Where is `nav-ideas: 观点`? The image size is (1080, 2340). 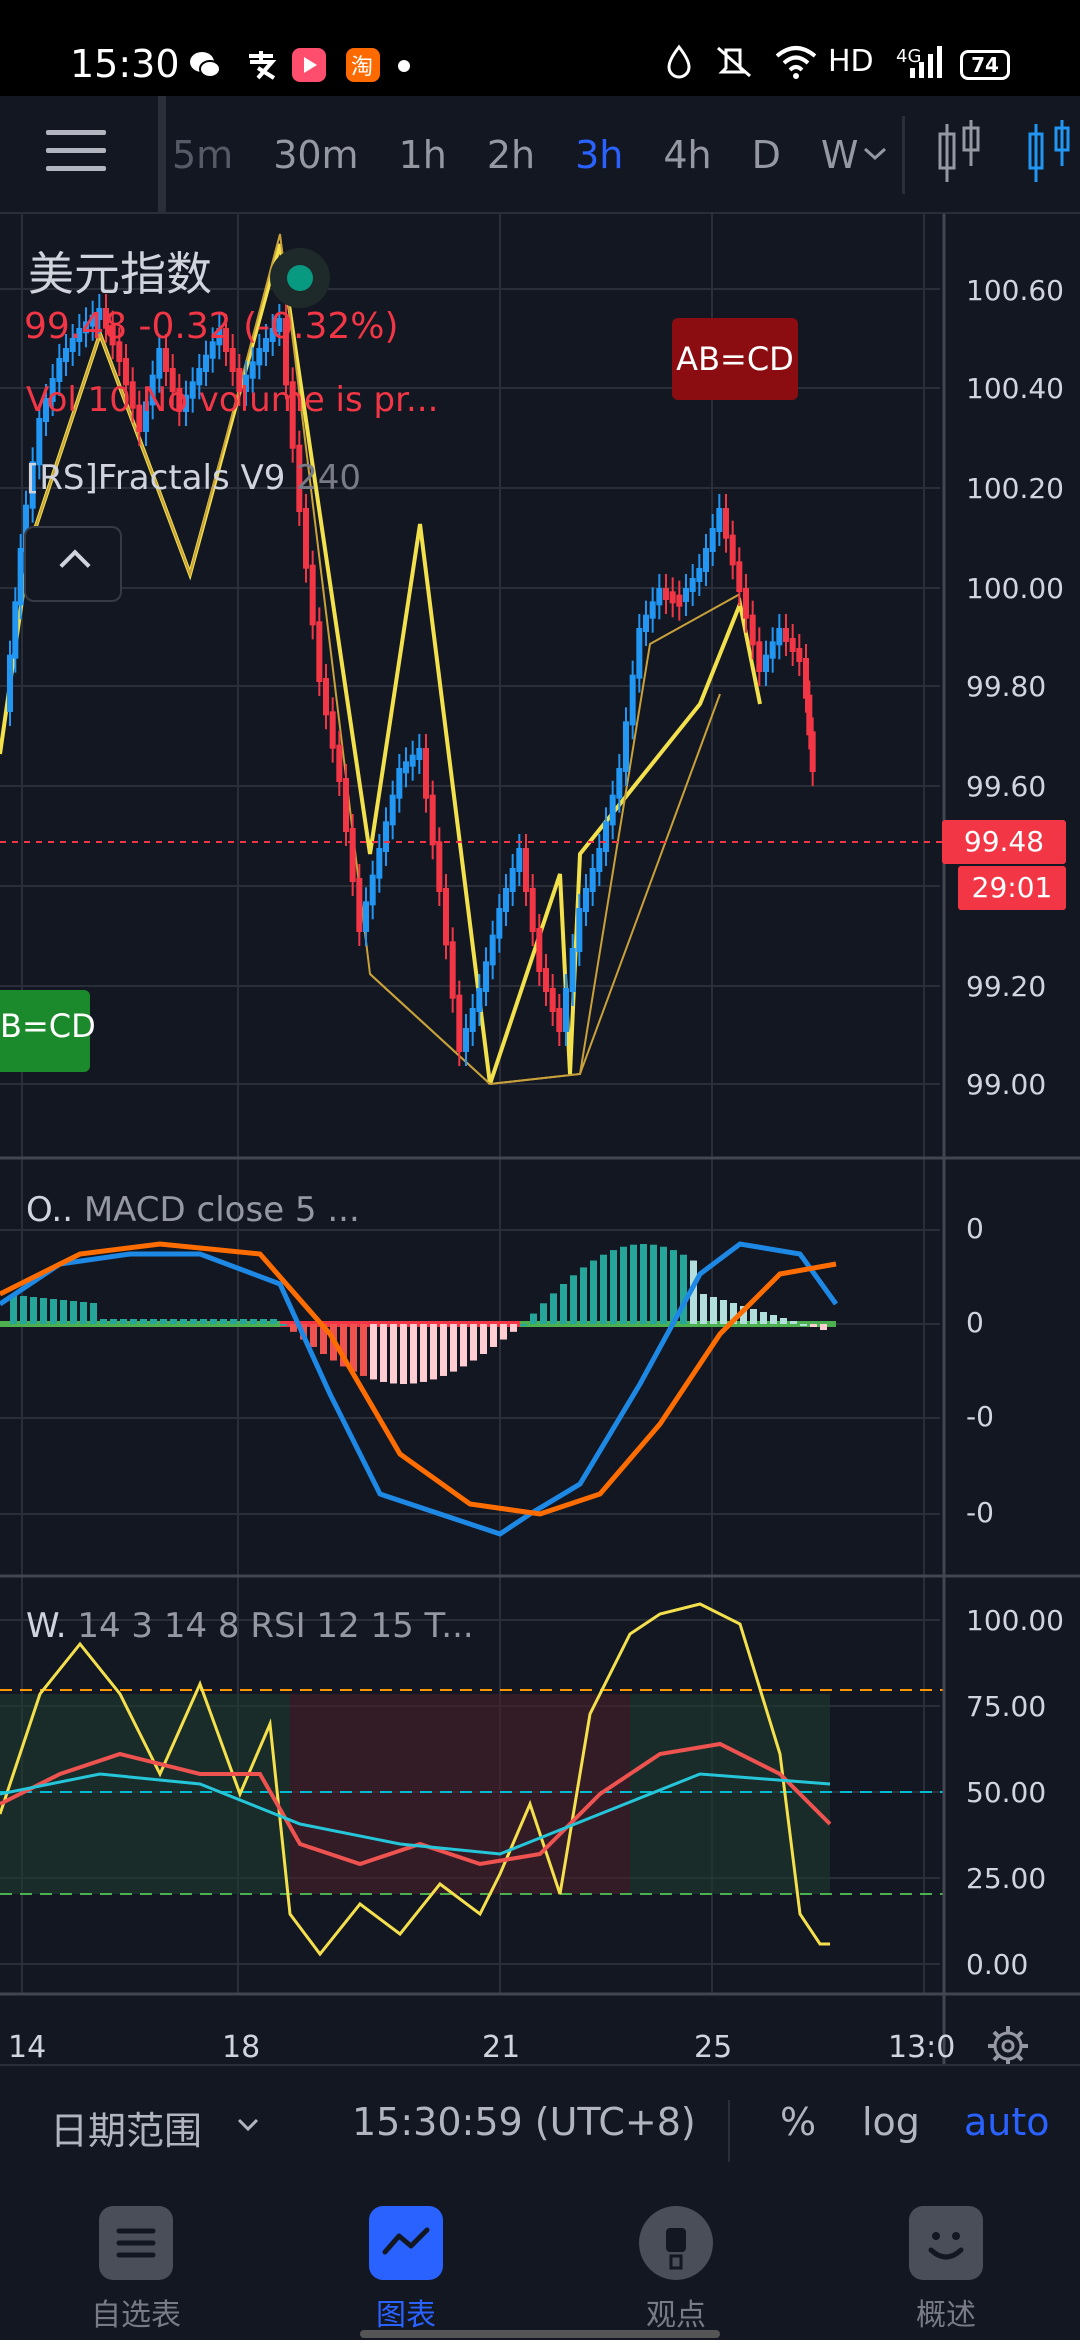 nav-ideas: 观点 is located at coordinates (676, 2262).